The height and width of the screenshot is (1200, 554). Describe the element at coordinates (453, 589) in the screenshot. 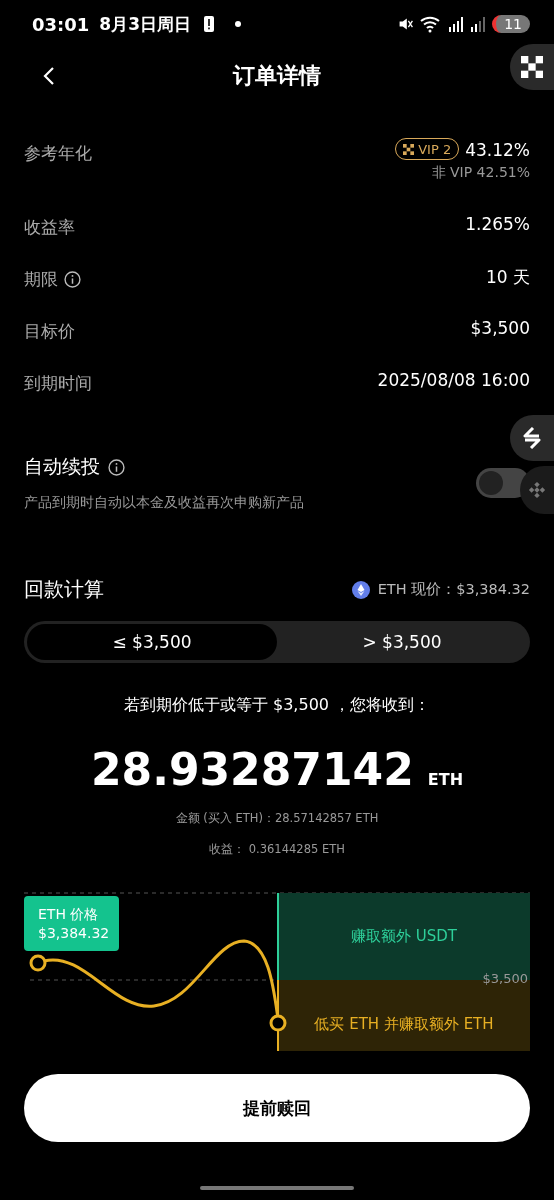

I see `current-price: ETH 现价：$3,384.32` at that location.